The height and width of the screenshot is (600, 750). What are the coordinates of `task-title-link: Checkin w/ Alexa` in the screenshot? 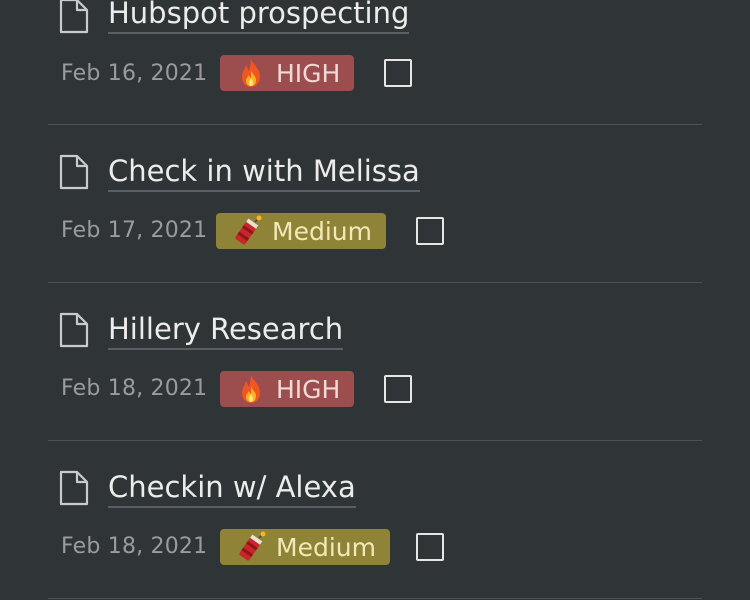 It's located at (232, 488).